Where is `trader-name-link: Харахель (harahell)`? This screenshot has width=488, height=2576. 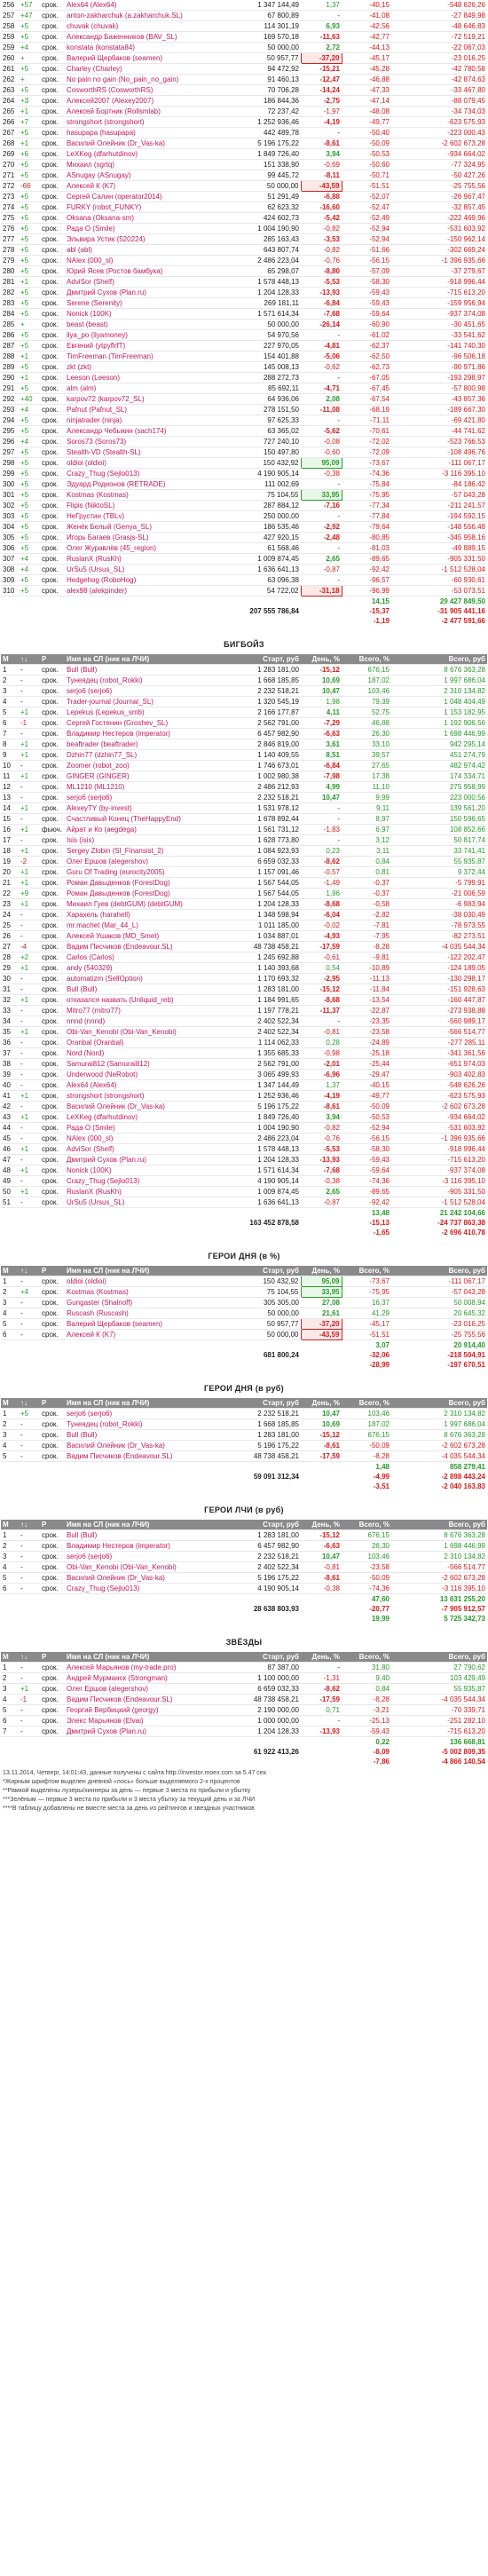
trader-name-link: Харахель (harahell) is located at coordinates (152, 915).